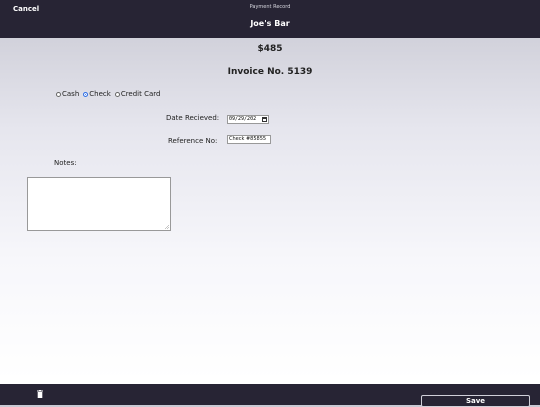  I want to click on page-subtitle: Payment Record, so click(270, 7).